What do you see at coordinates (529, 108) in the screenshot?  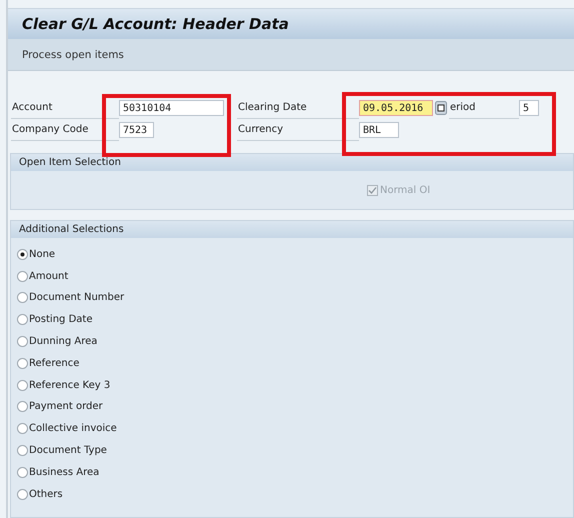 I see `input-field: 5` at bounding box center [529, 108].